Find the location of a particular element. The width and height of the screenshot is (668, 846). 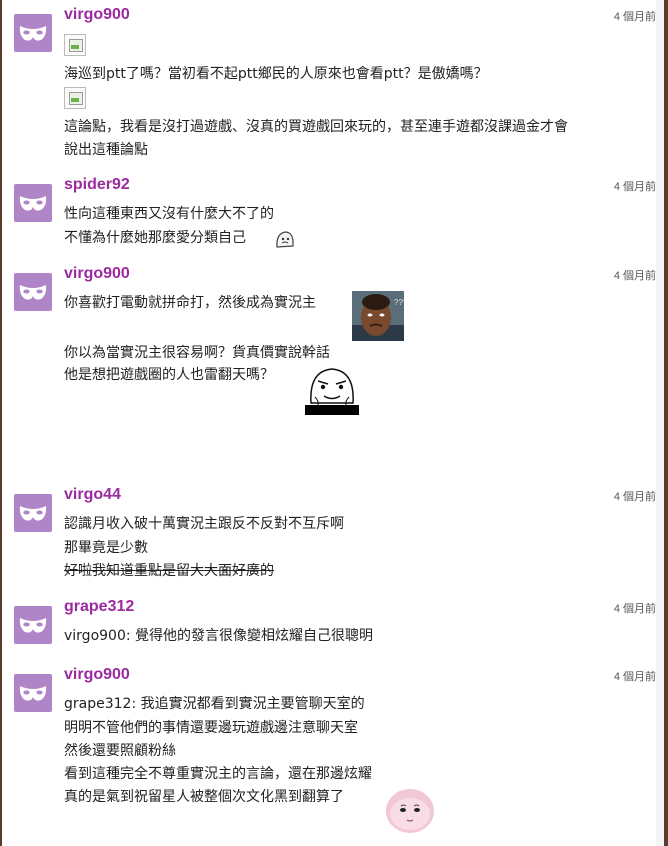

comment-text-line: 性向這種東西又沒有什麼大不了的 is located at coordinates (169, 214).